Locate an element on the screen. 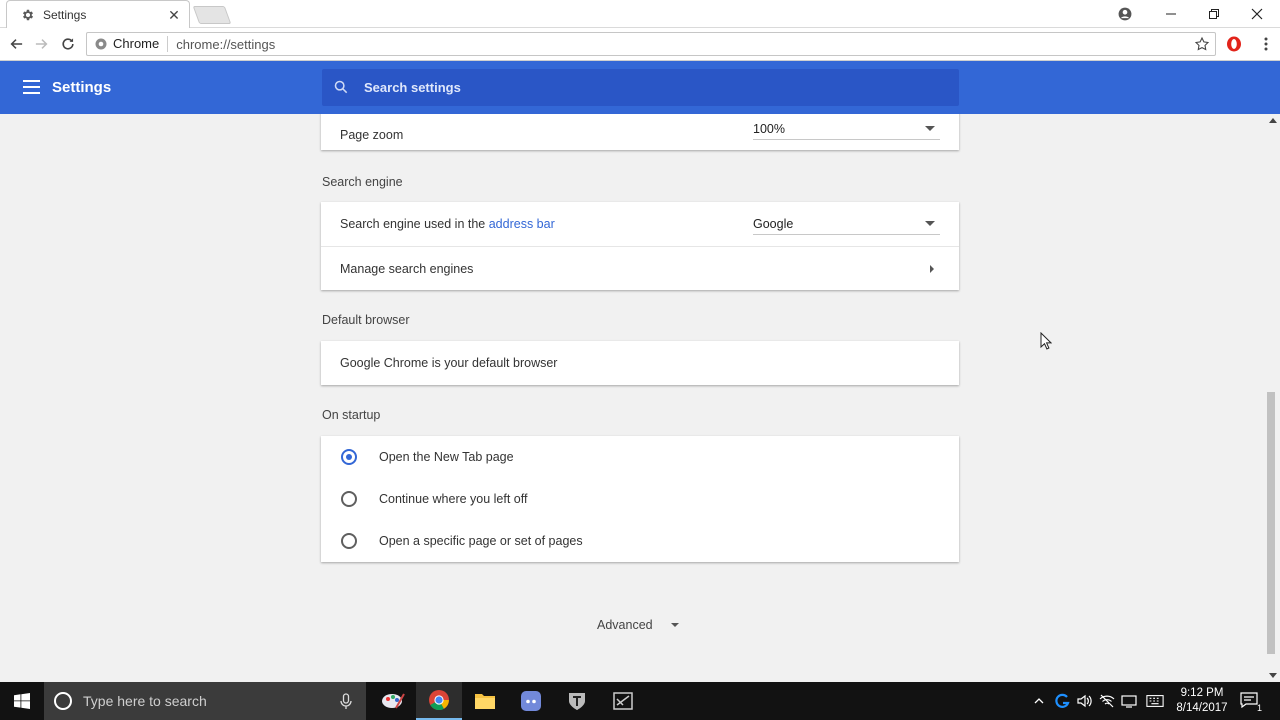 The image size is (1280, 720). page-zoom-value: 100% is located at coordinates (769, 128).